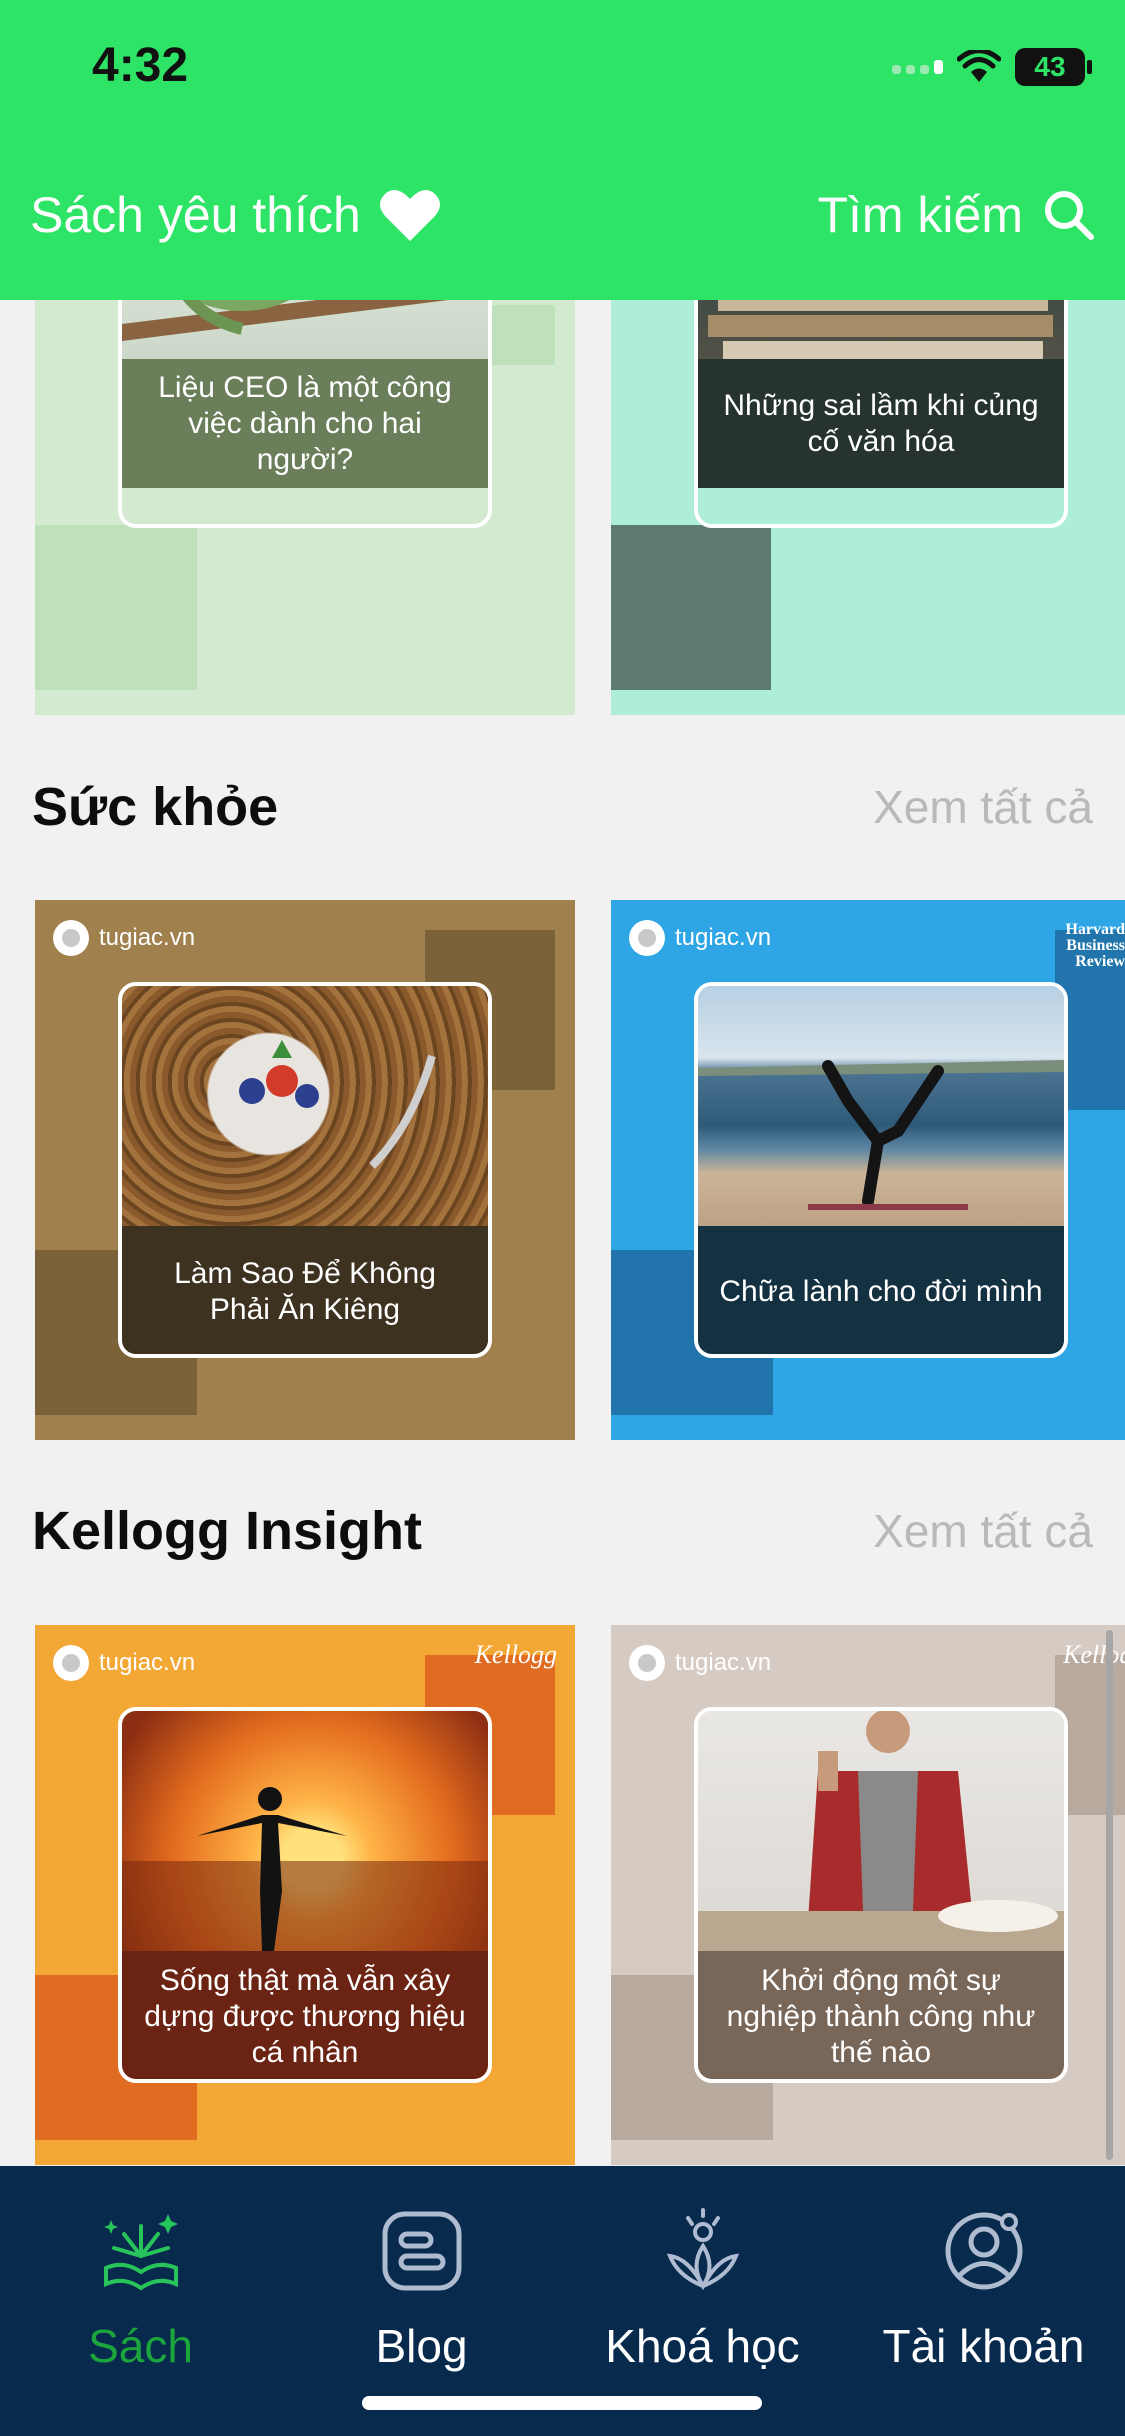 This screenshot has width=1125, height=2436. I want to click on tab-books: Sách, so click(140, 2289).